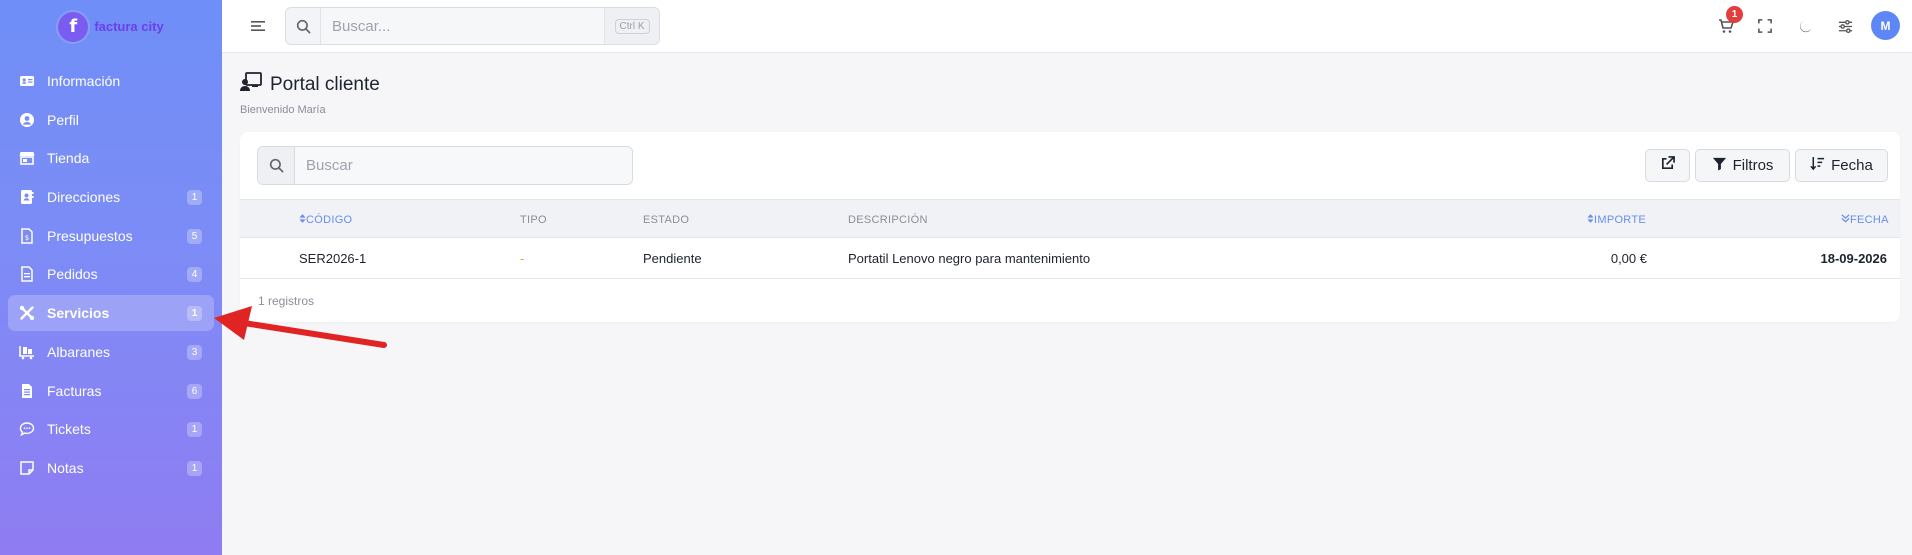 This screenshot has height=555, width=1912. Describe the element at coordinates (27, 429) in the screenshot. I see `chat-icon` at that location.